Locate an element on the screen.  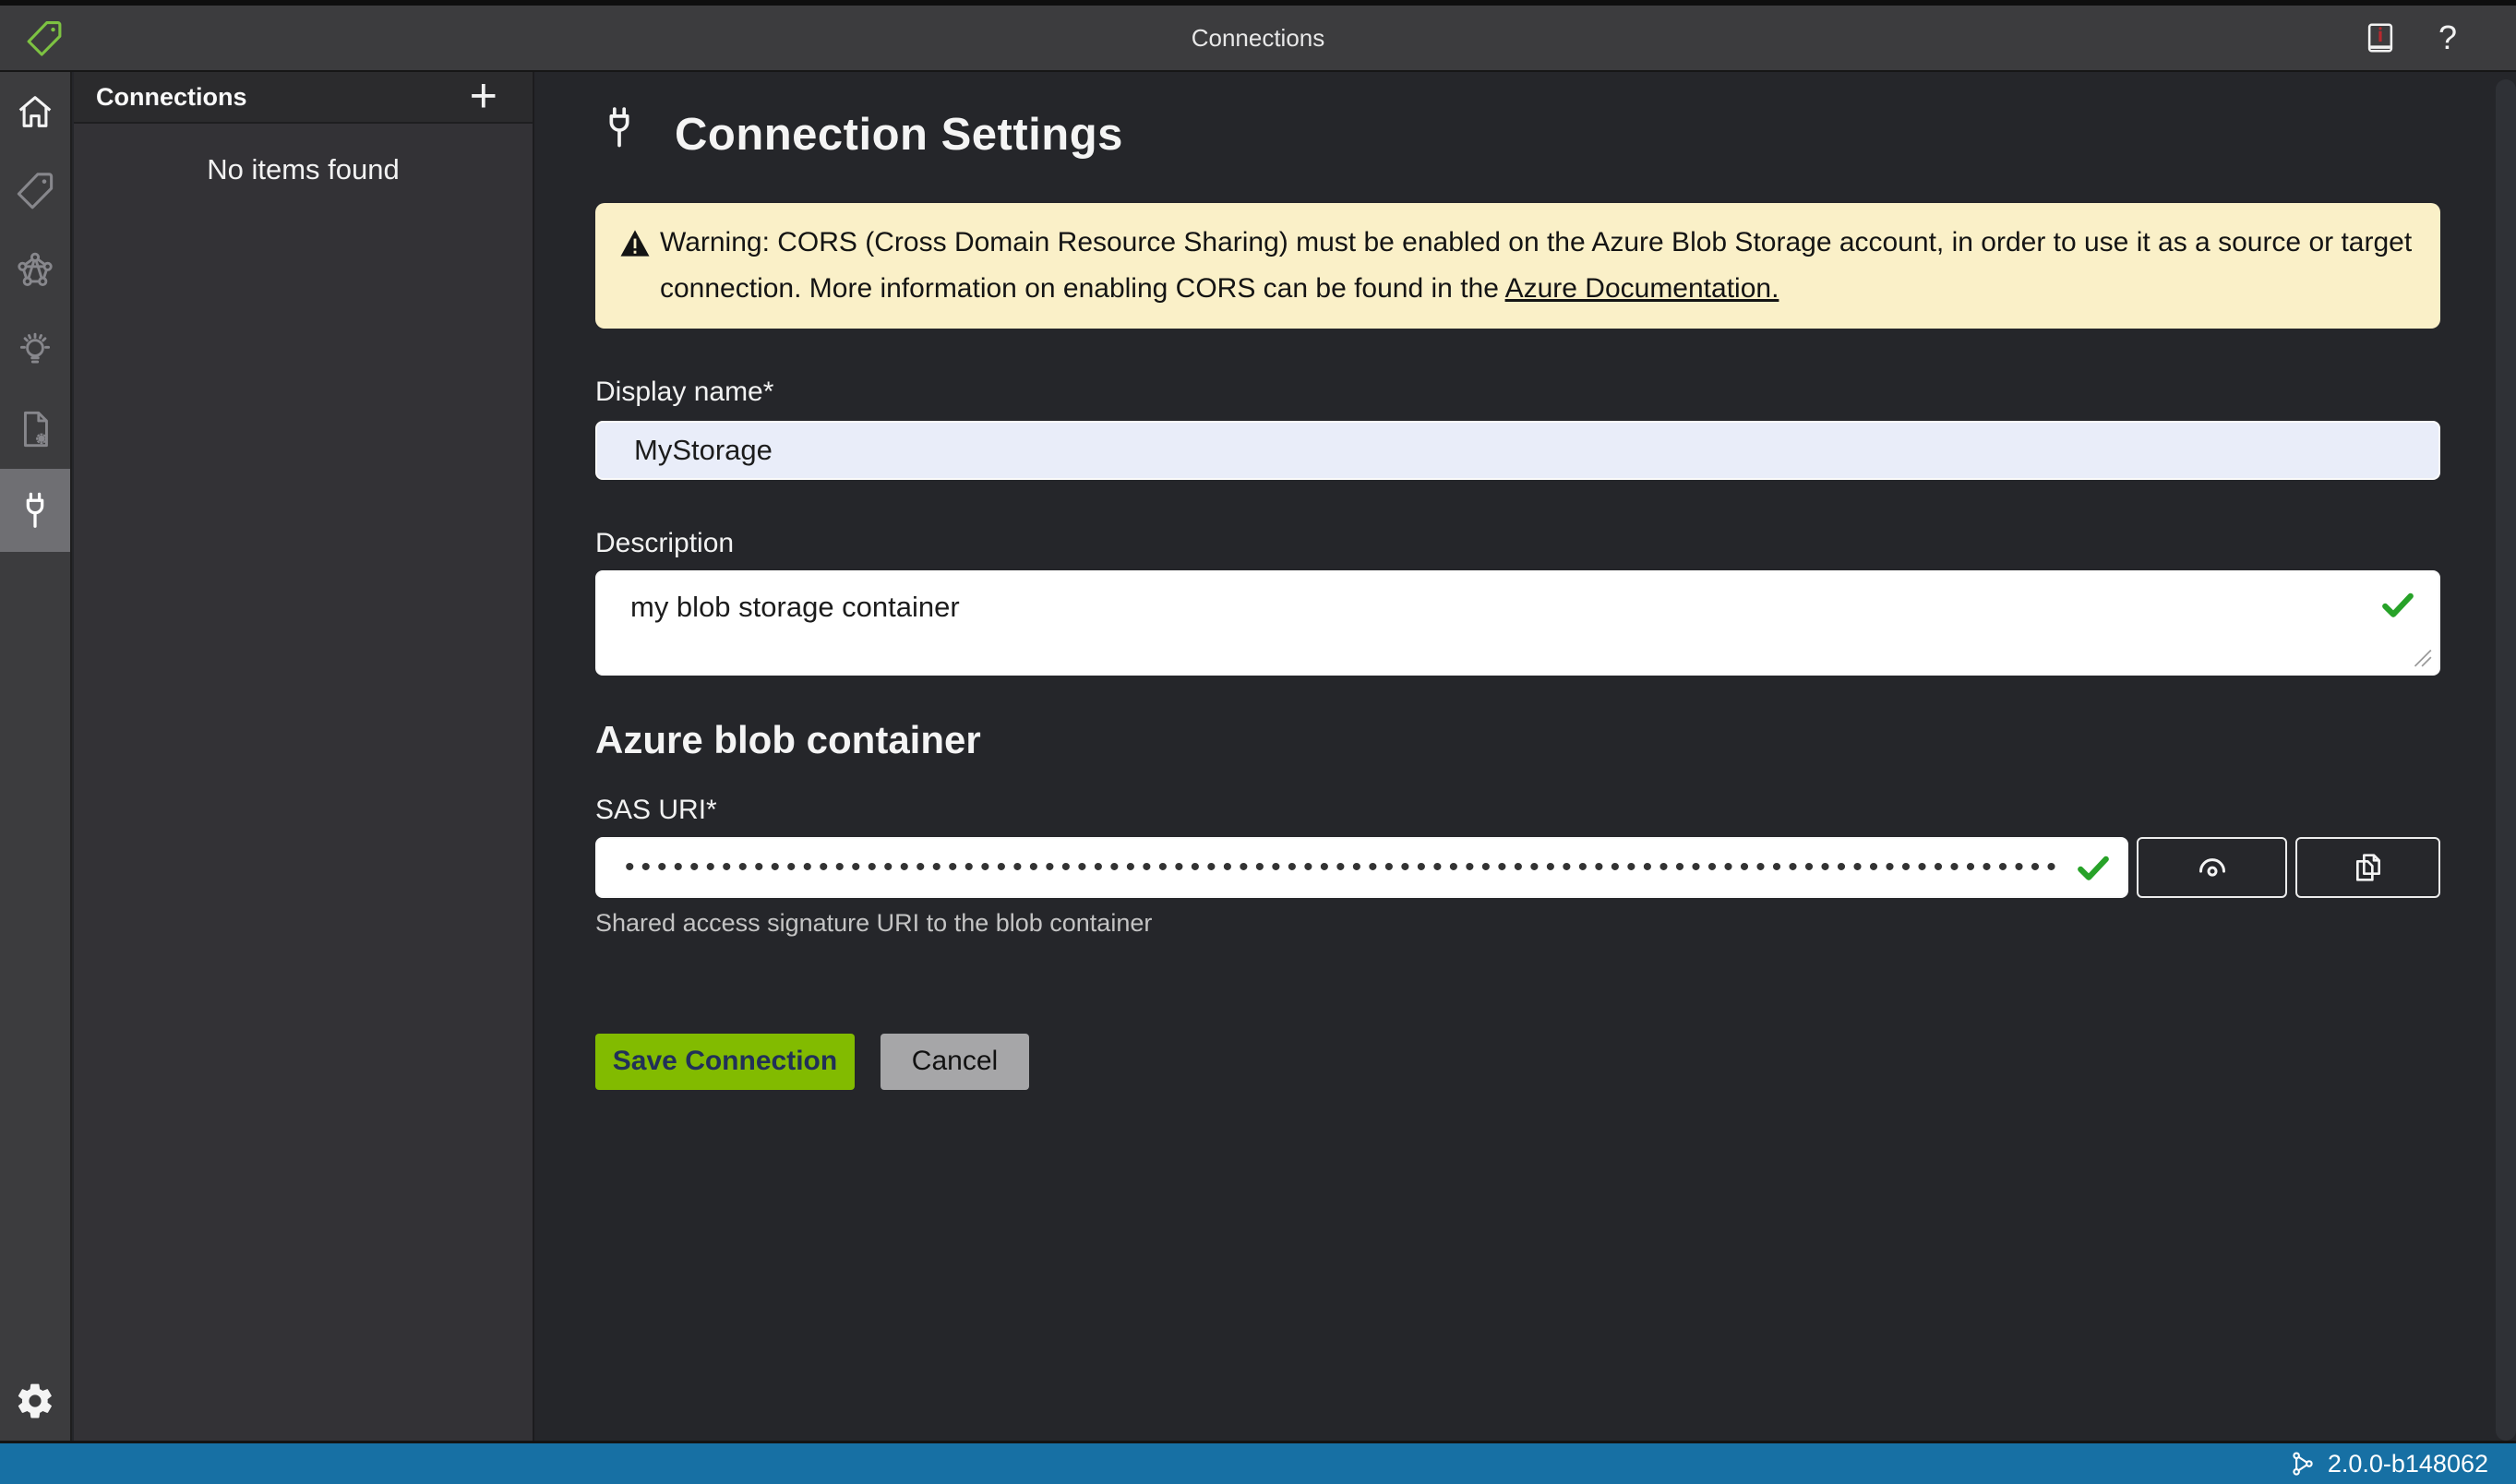
titlebar: Connections ? is located at coordinates (1258, 39).